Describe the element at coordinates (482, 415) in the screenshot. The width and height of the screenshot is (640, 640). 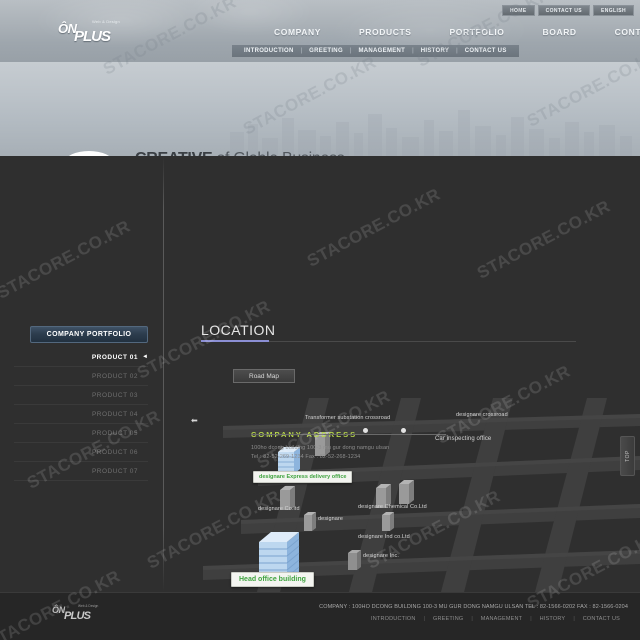
I see `map-label-designare-crossroad: designare crossroad` at that location.